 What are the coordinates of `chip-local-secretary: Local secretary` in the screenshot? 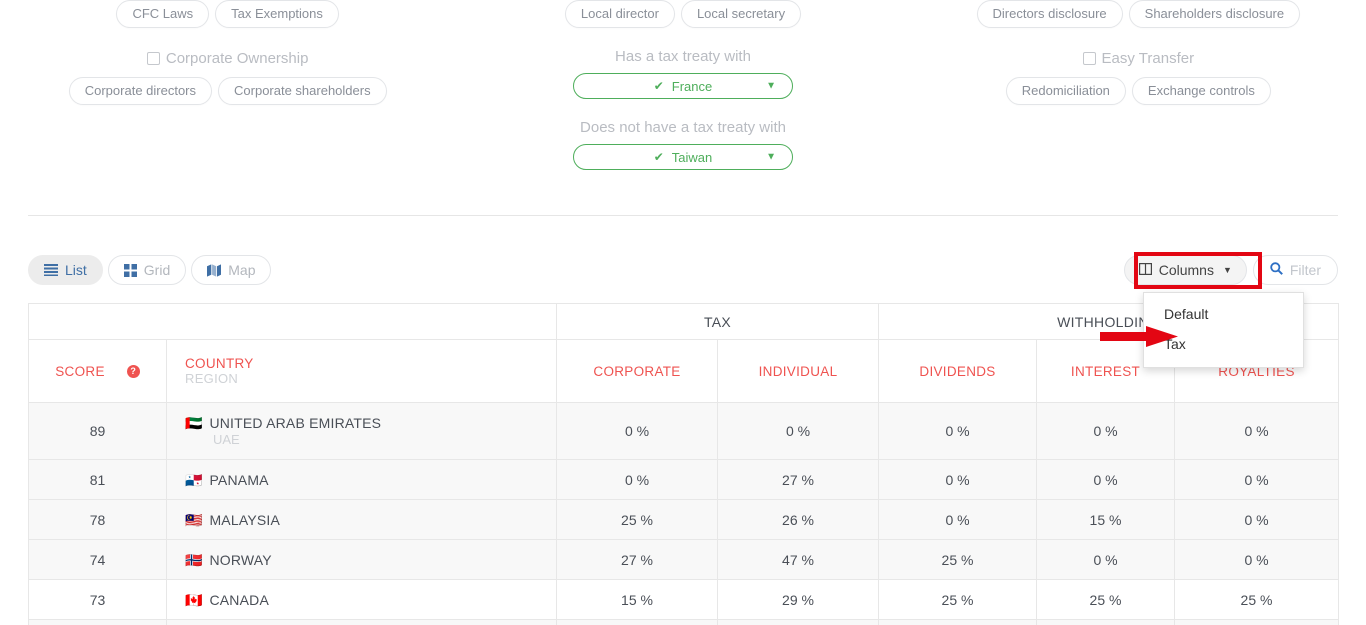 It's located at (741, 14).